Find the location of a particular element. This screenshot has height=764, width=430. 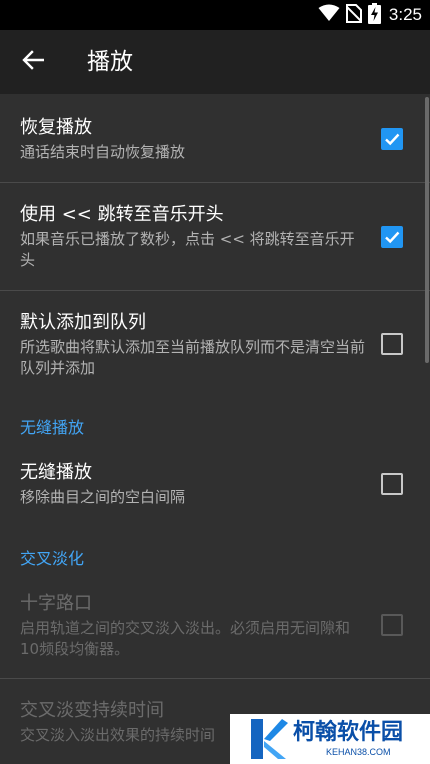

pref-crossfade: 十字路口 启用轨道之间的交叉淡入淡出。必须启用无间隙和10频段均衡器。 is located at coordinates (215, 629).